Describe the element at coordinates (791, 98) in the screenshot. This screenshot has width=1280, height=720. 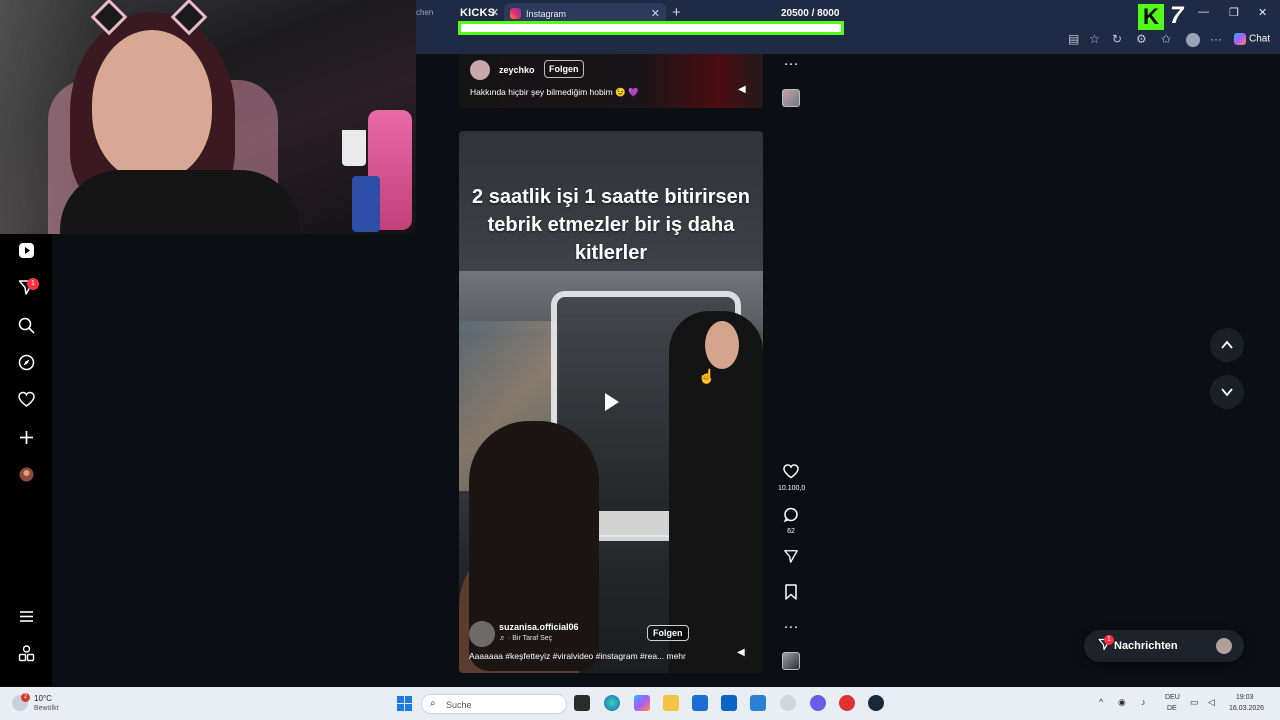
I see `previous-reel-audio-thumbnail` at that location.